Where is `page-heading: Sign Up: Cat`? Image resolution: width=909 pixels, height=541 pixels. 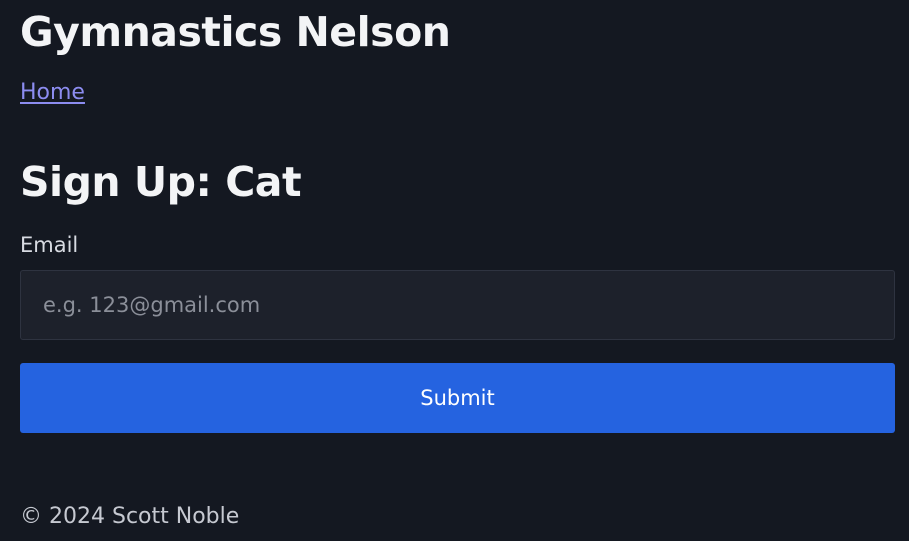
page-heading: Sign Up: Cat is located at coordinates (161, 182).